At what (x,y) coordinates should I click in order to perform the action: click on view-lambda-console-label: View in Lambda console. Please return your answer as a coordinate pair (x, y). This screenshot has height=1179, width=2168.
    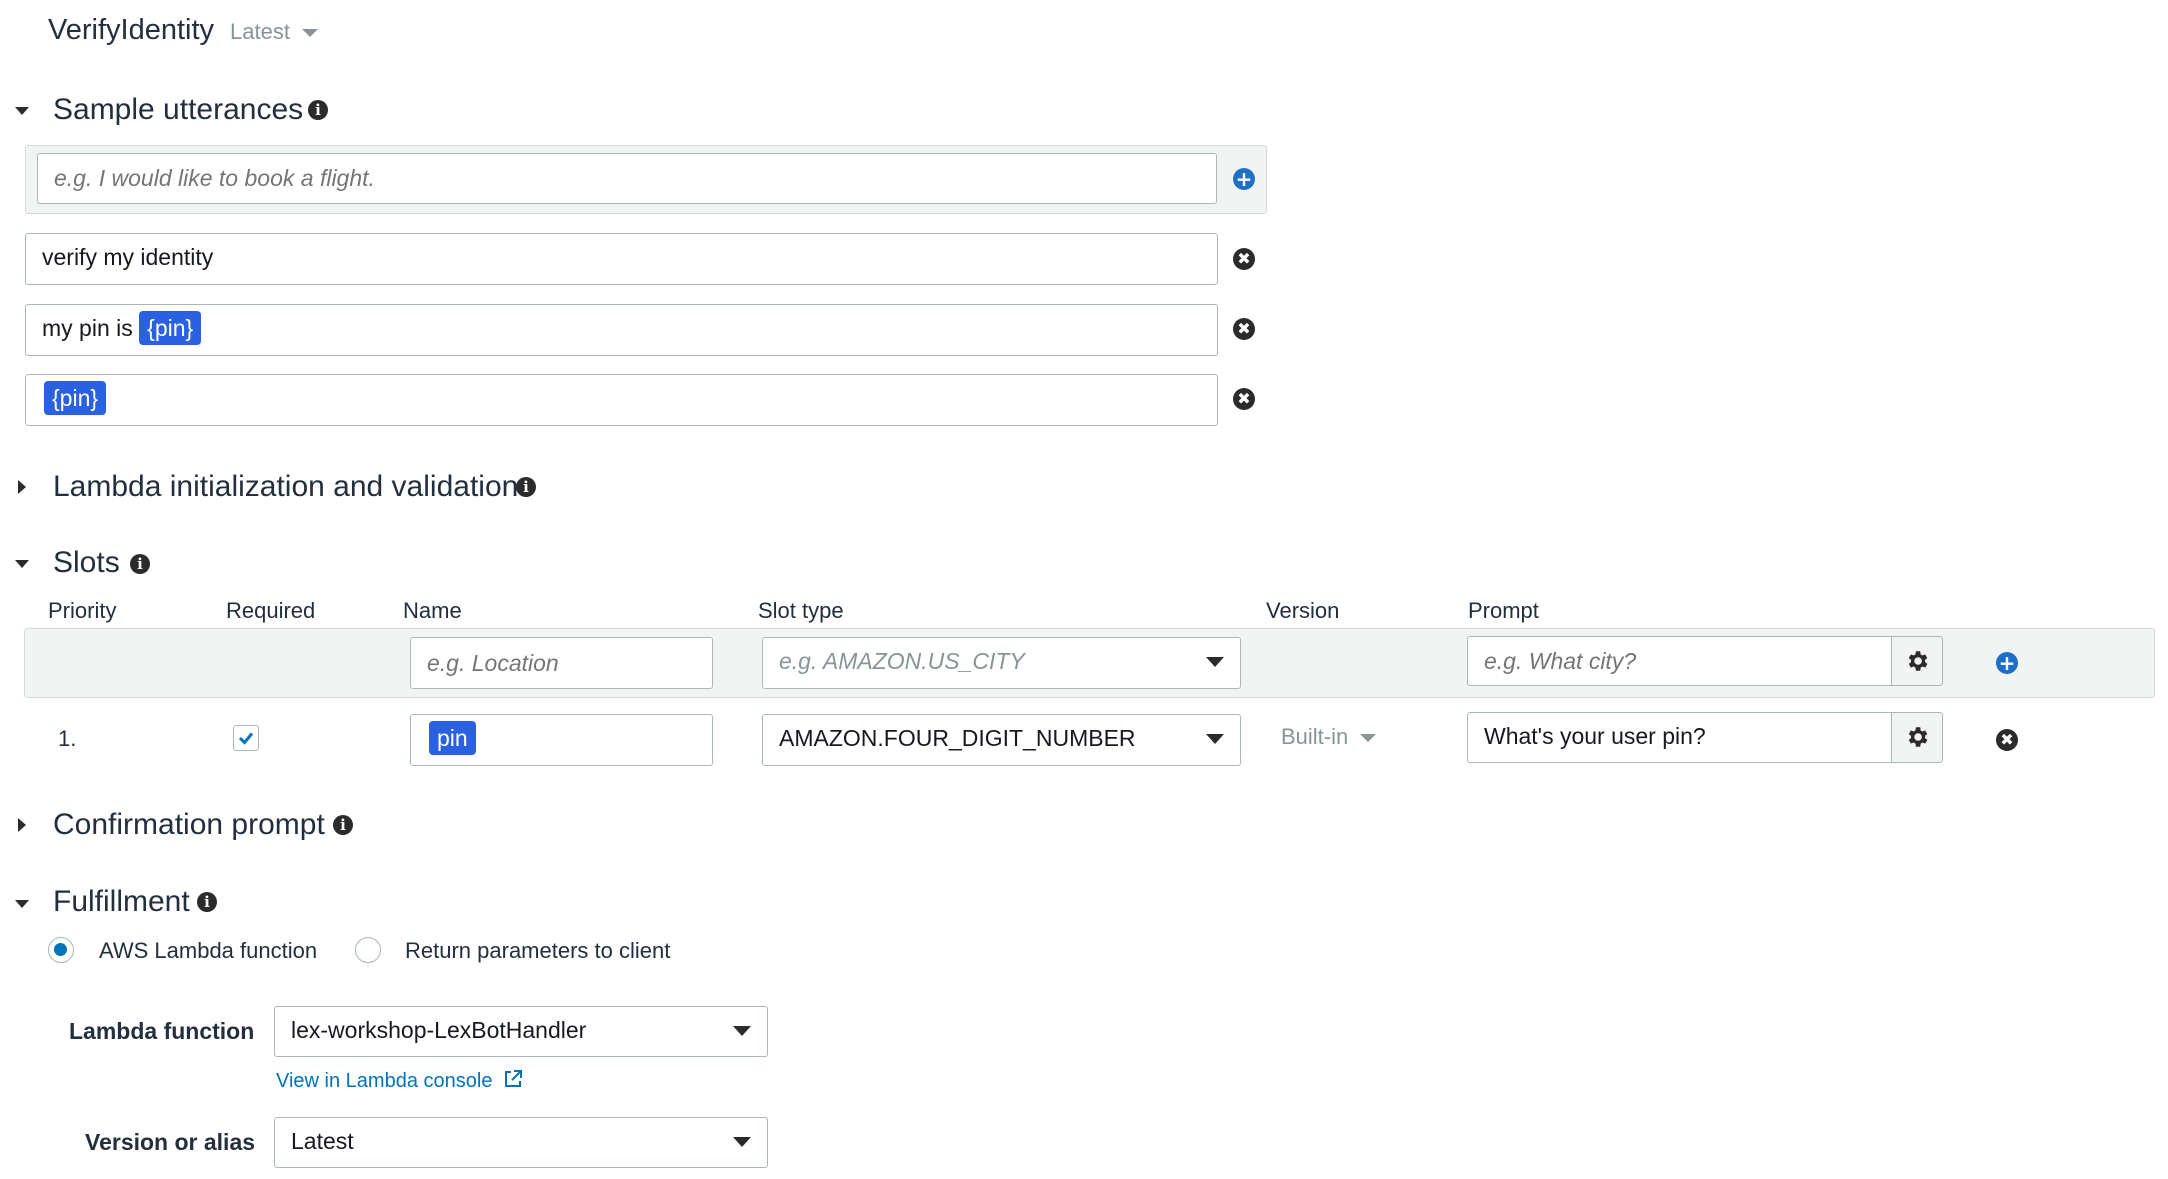
    Looking at the image, I should click on (384, 1081).